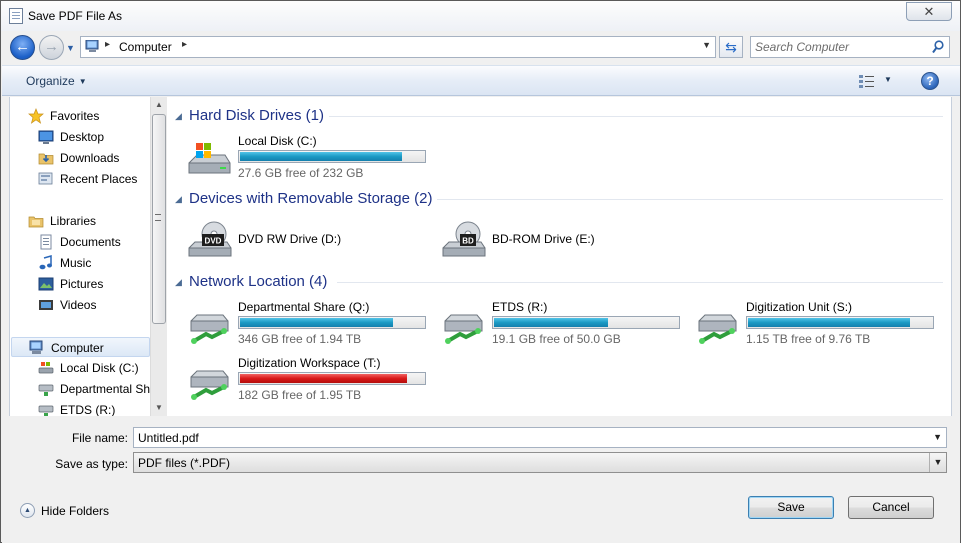 The width and height of the screenshot is (961, 543). What do you see at coordinates (87, 116) in the screenshot?
I see `nav-favorites: Favorites` at bounding box center [87, 116].